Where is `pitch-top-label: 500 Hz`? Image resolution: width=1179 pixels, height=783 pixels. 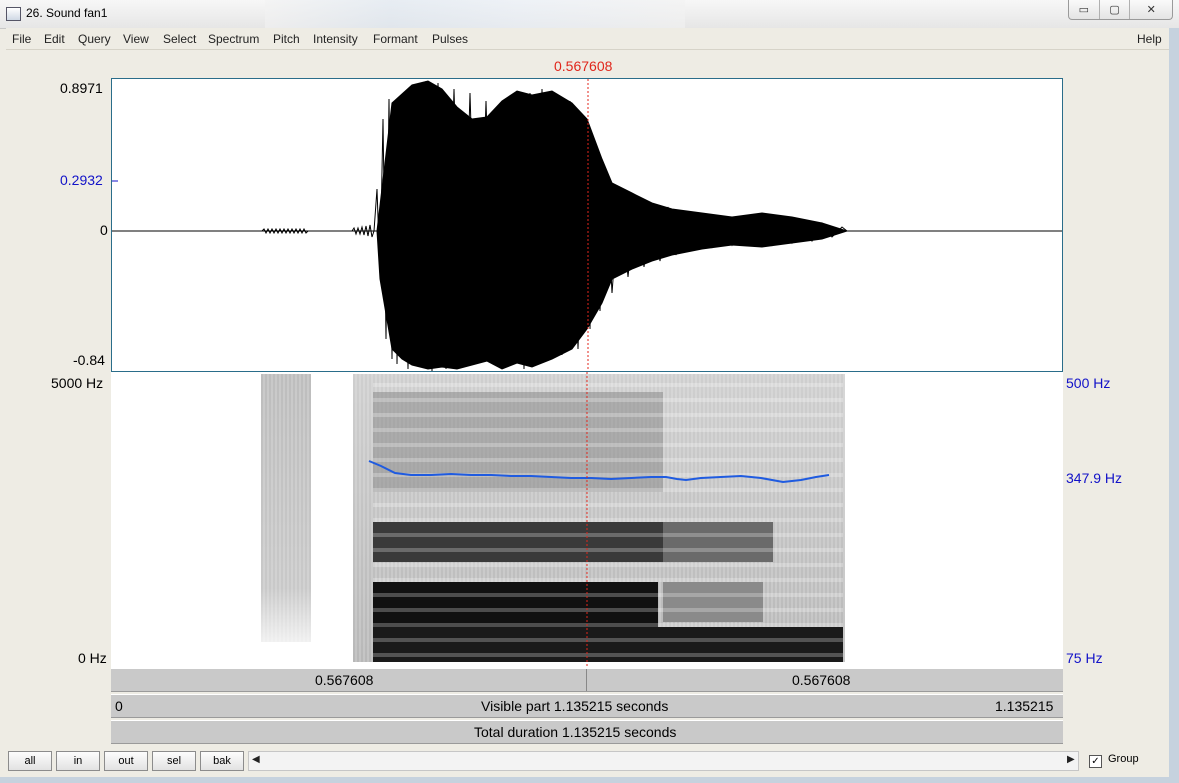 pitch-top-label: 500 Hz is located at coordinates (1088, 383).